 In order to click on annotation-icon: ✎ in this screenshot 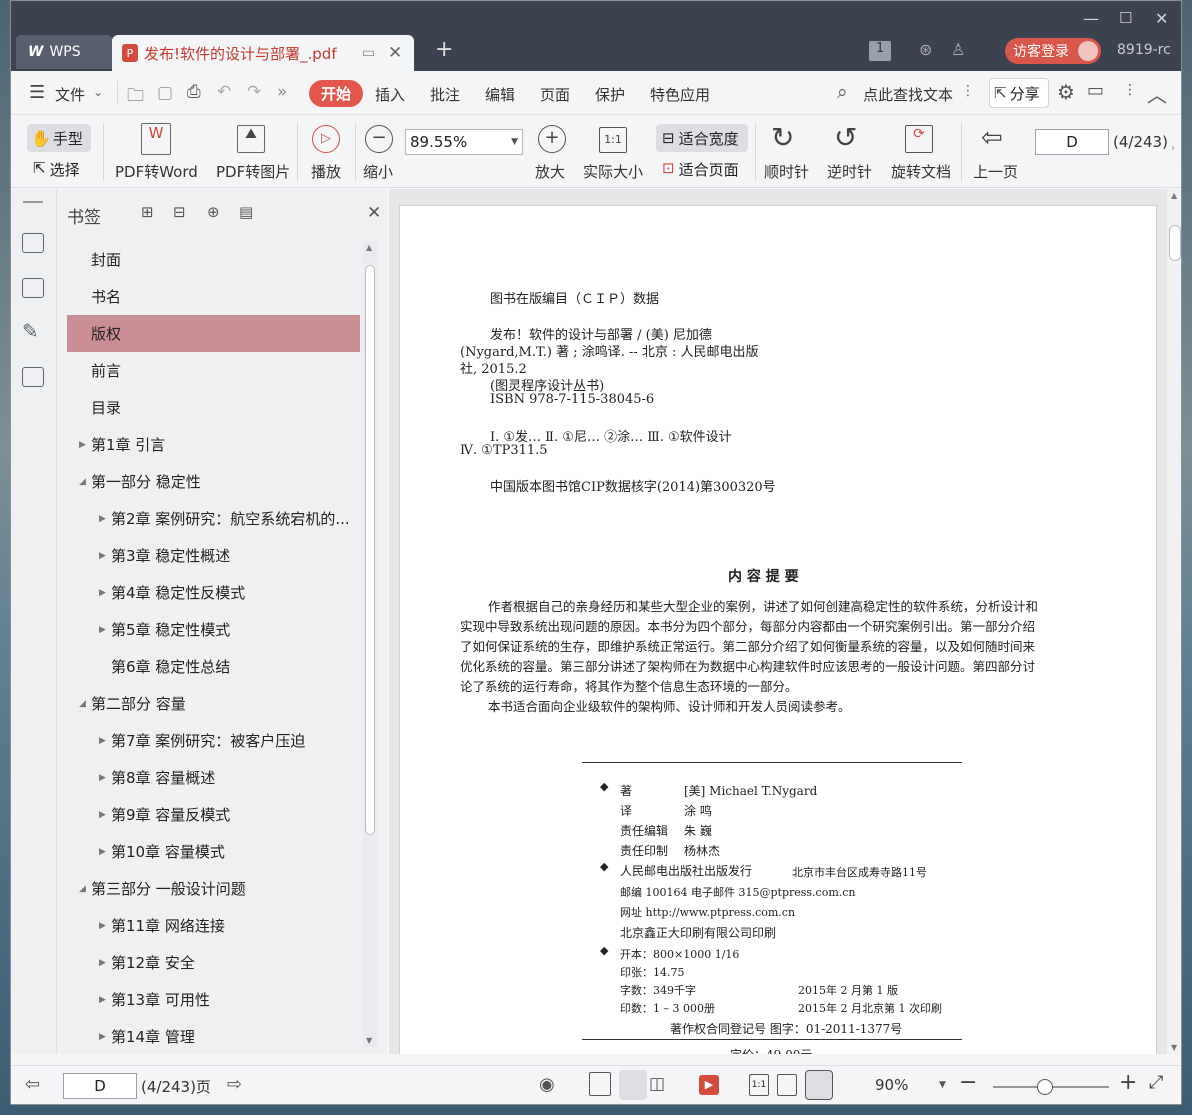, I will do `click(30, 331)`.